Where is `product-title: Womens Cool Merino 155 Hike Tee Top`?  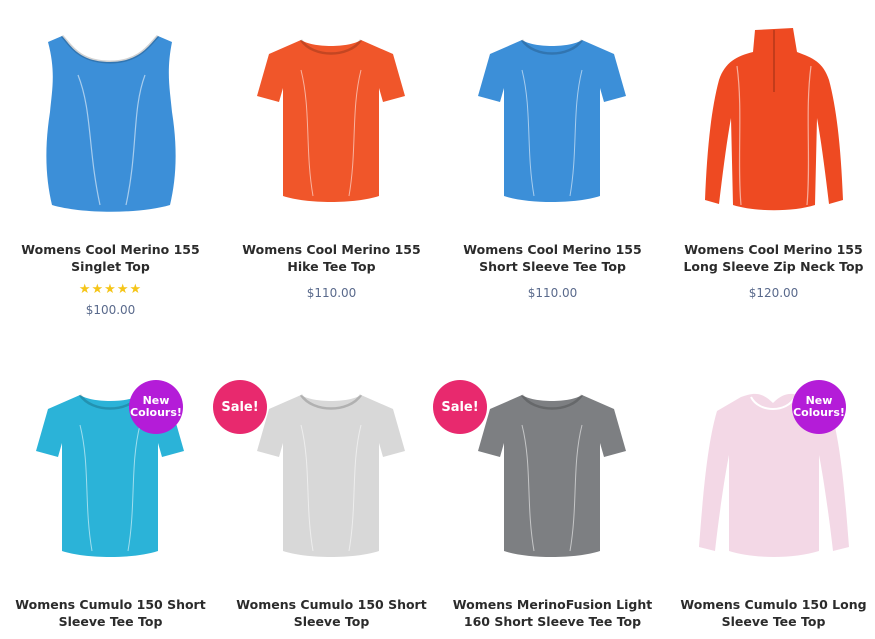
product-title: Womens Cool Merino 155 Hike Tee Top is located at coordinates (331, 258).